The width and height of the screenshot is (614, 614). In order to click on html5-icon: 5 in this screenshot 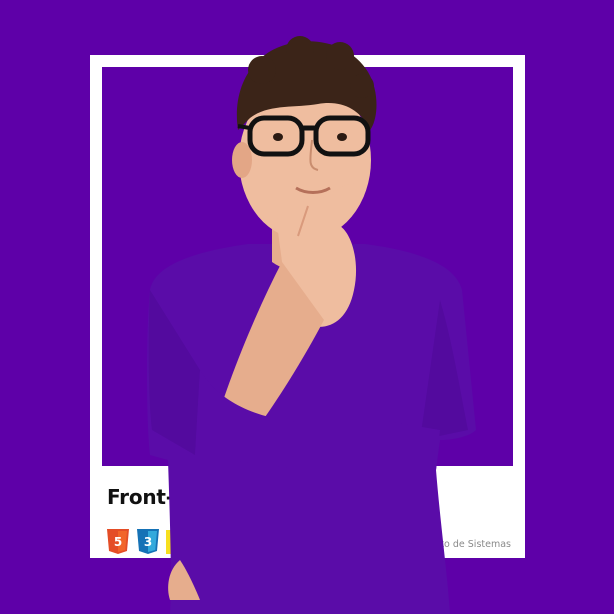, I will do `click(118, 541)`.